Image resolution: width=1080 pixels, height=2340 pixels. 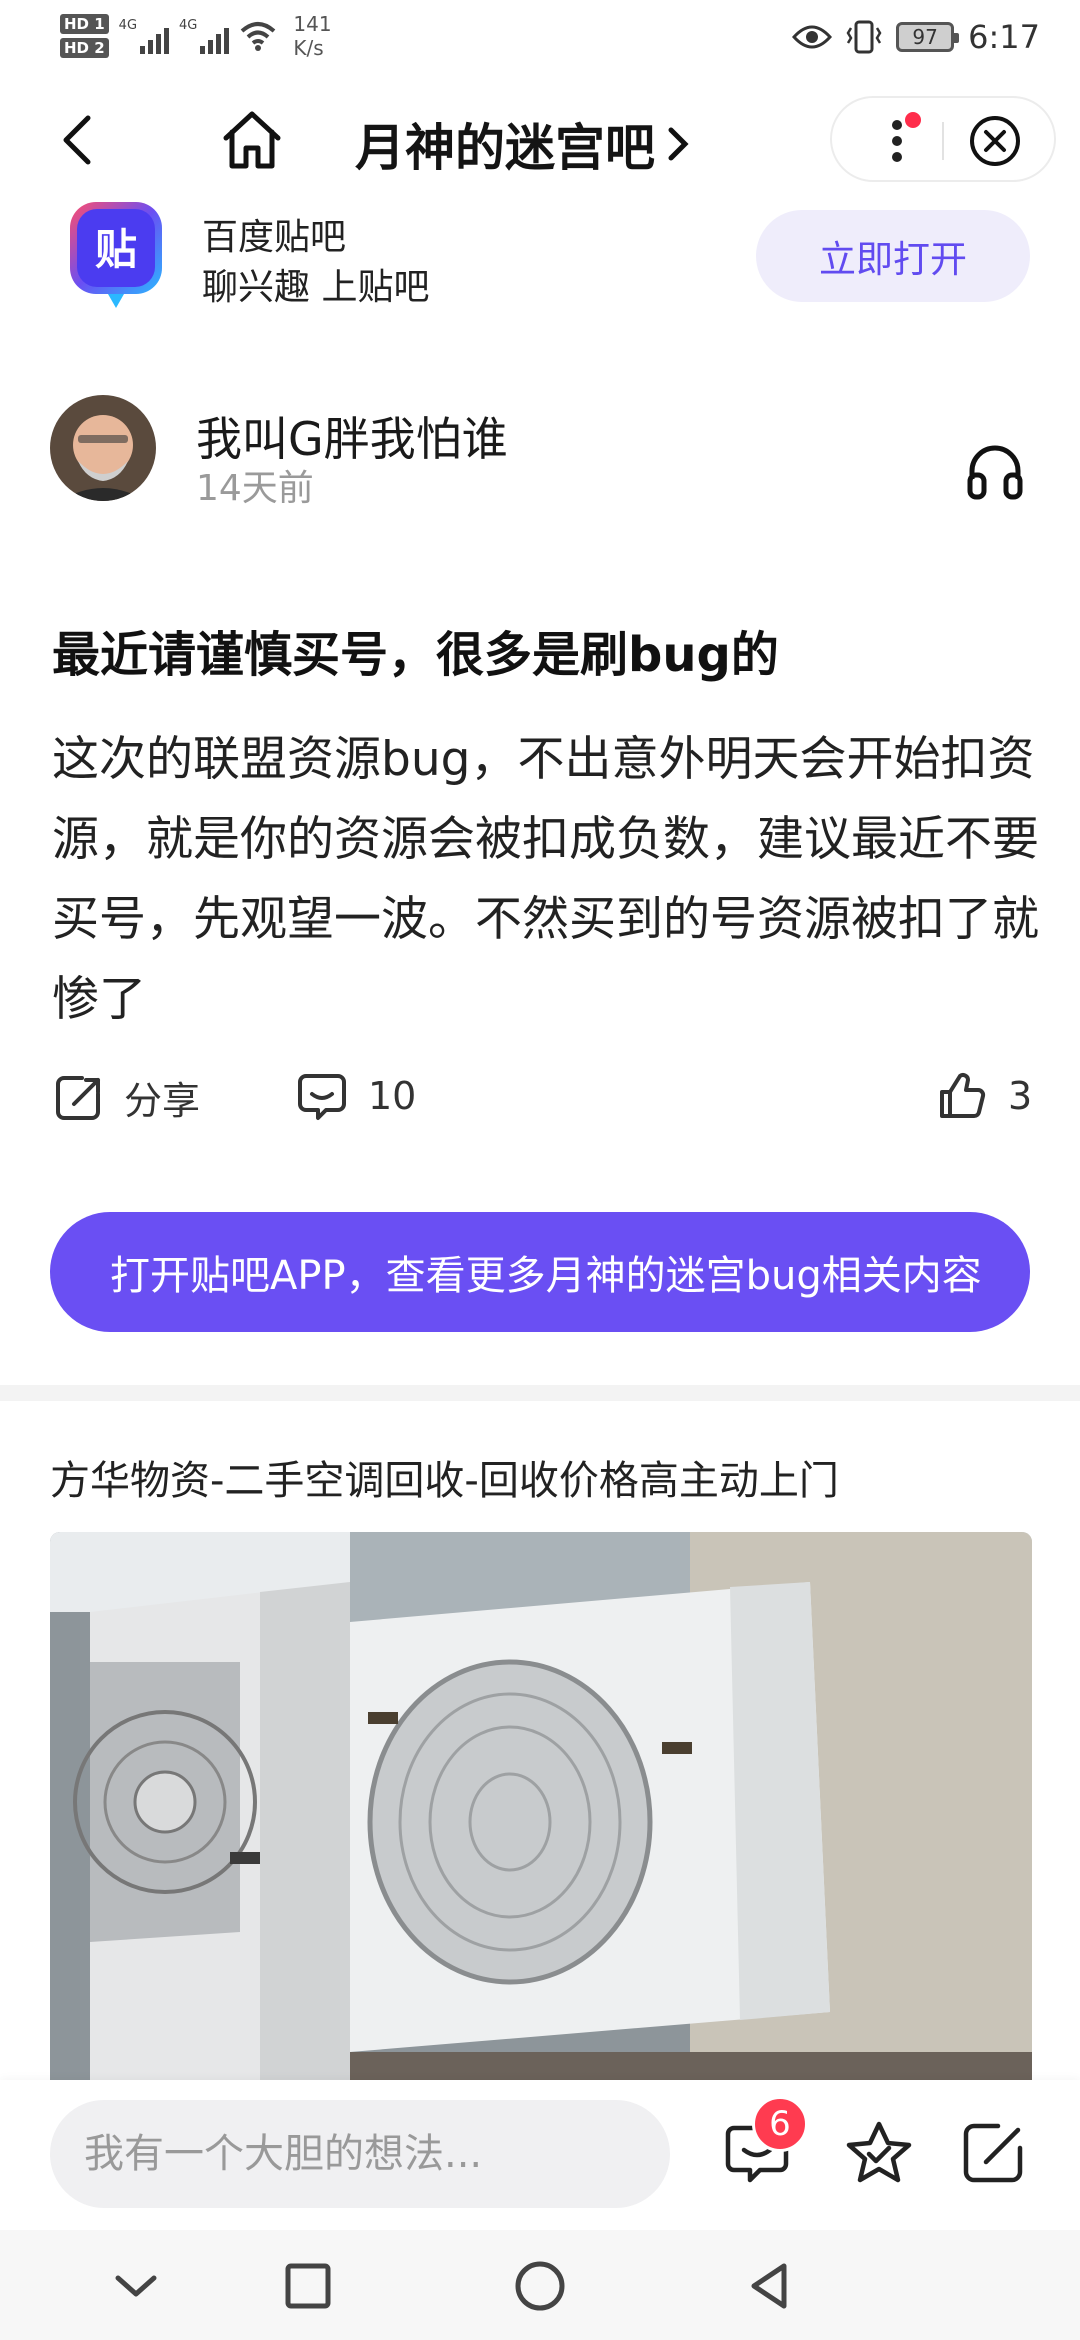 What do you see at coordinates (128, 25) in the screenshot?
I see `signal-1-label: 4G` at bounding box center [128, 25].